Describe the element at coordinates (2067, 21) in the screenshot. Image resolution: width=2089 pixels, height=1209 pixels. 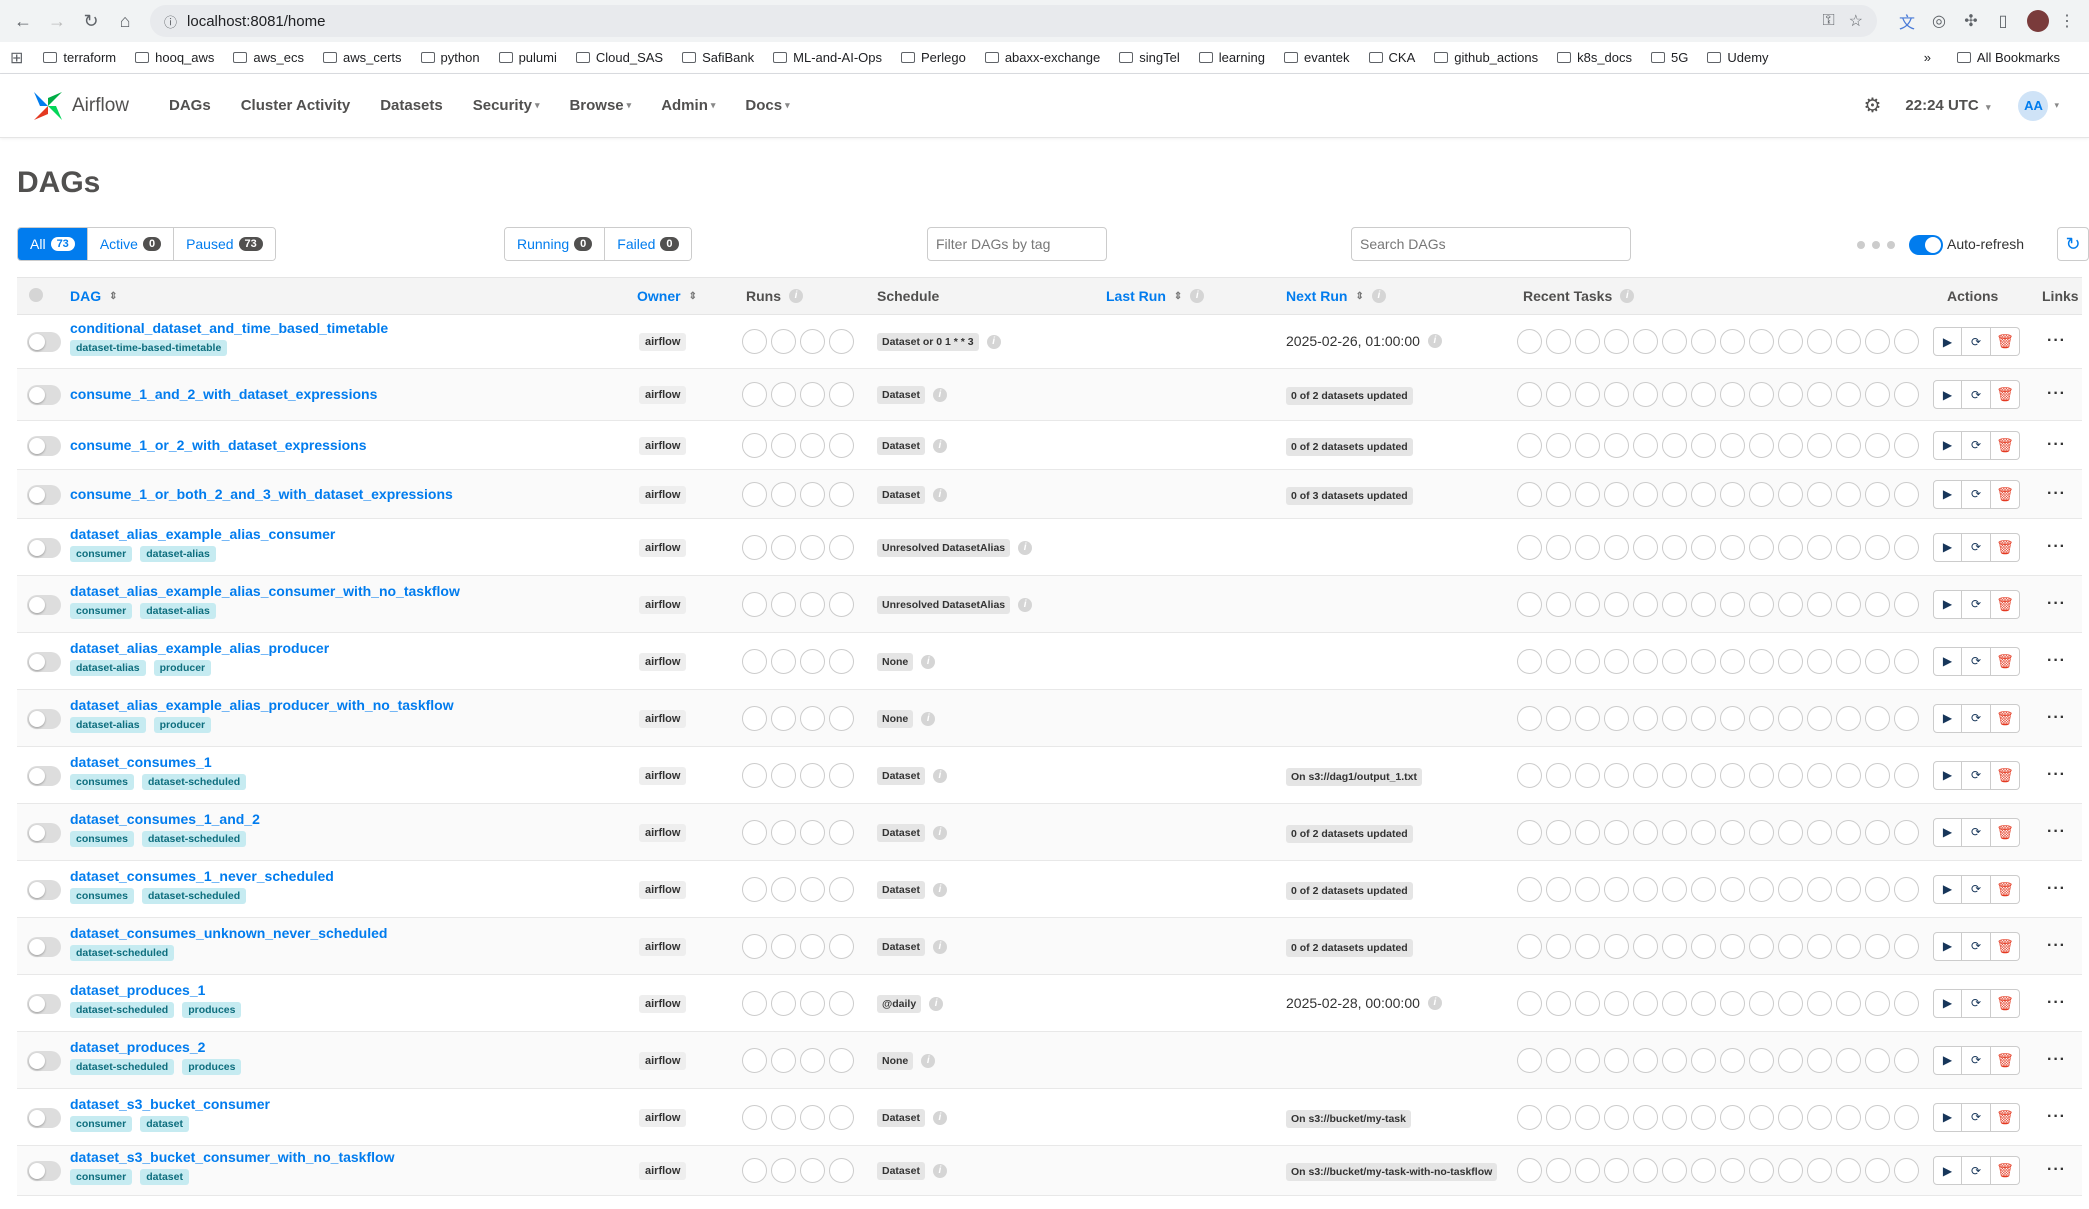
I see `menu-icon: ⋮` at that location.